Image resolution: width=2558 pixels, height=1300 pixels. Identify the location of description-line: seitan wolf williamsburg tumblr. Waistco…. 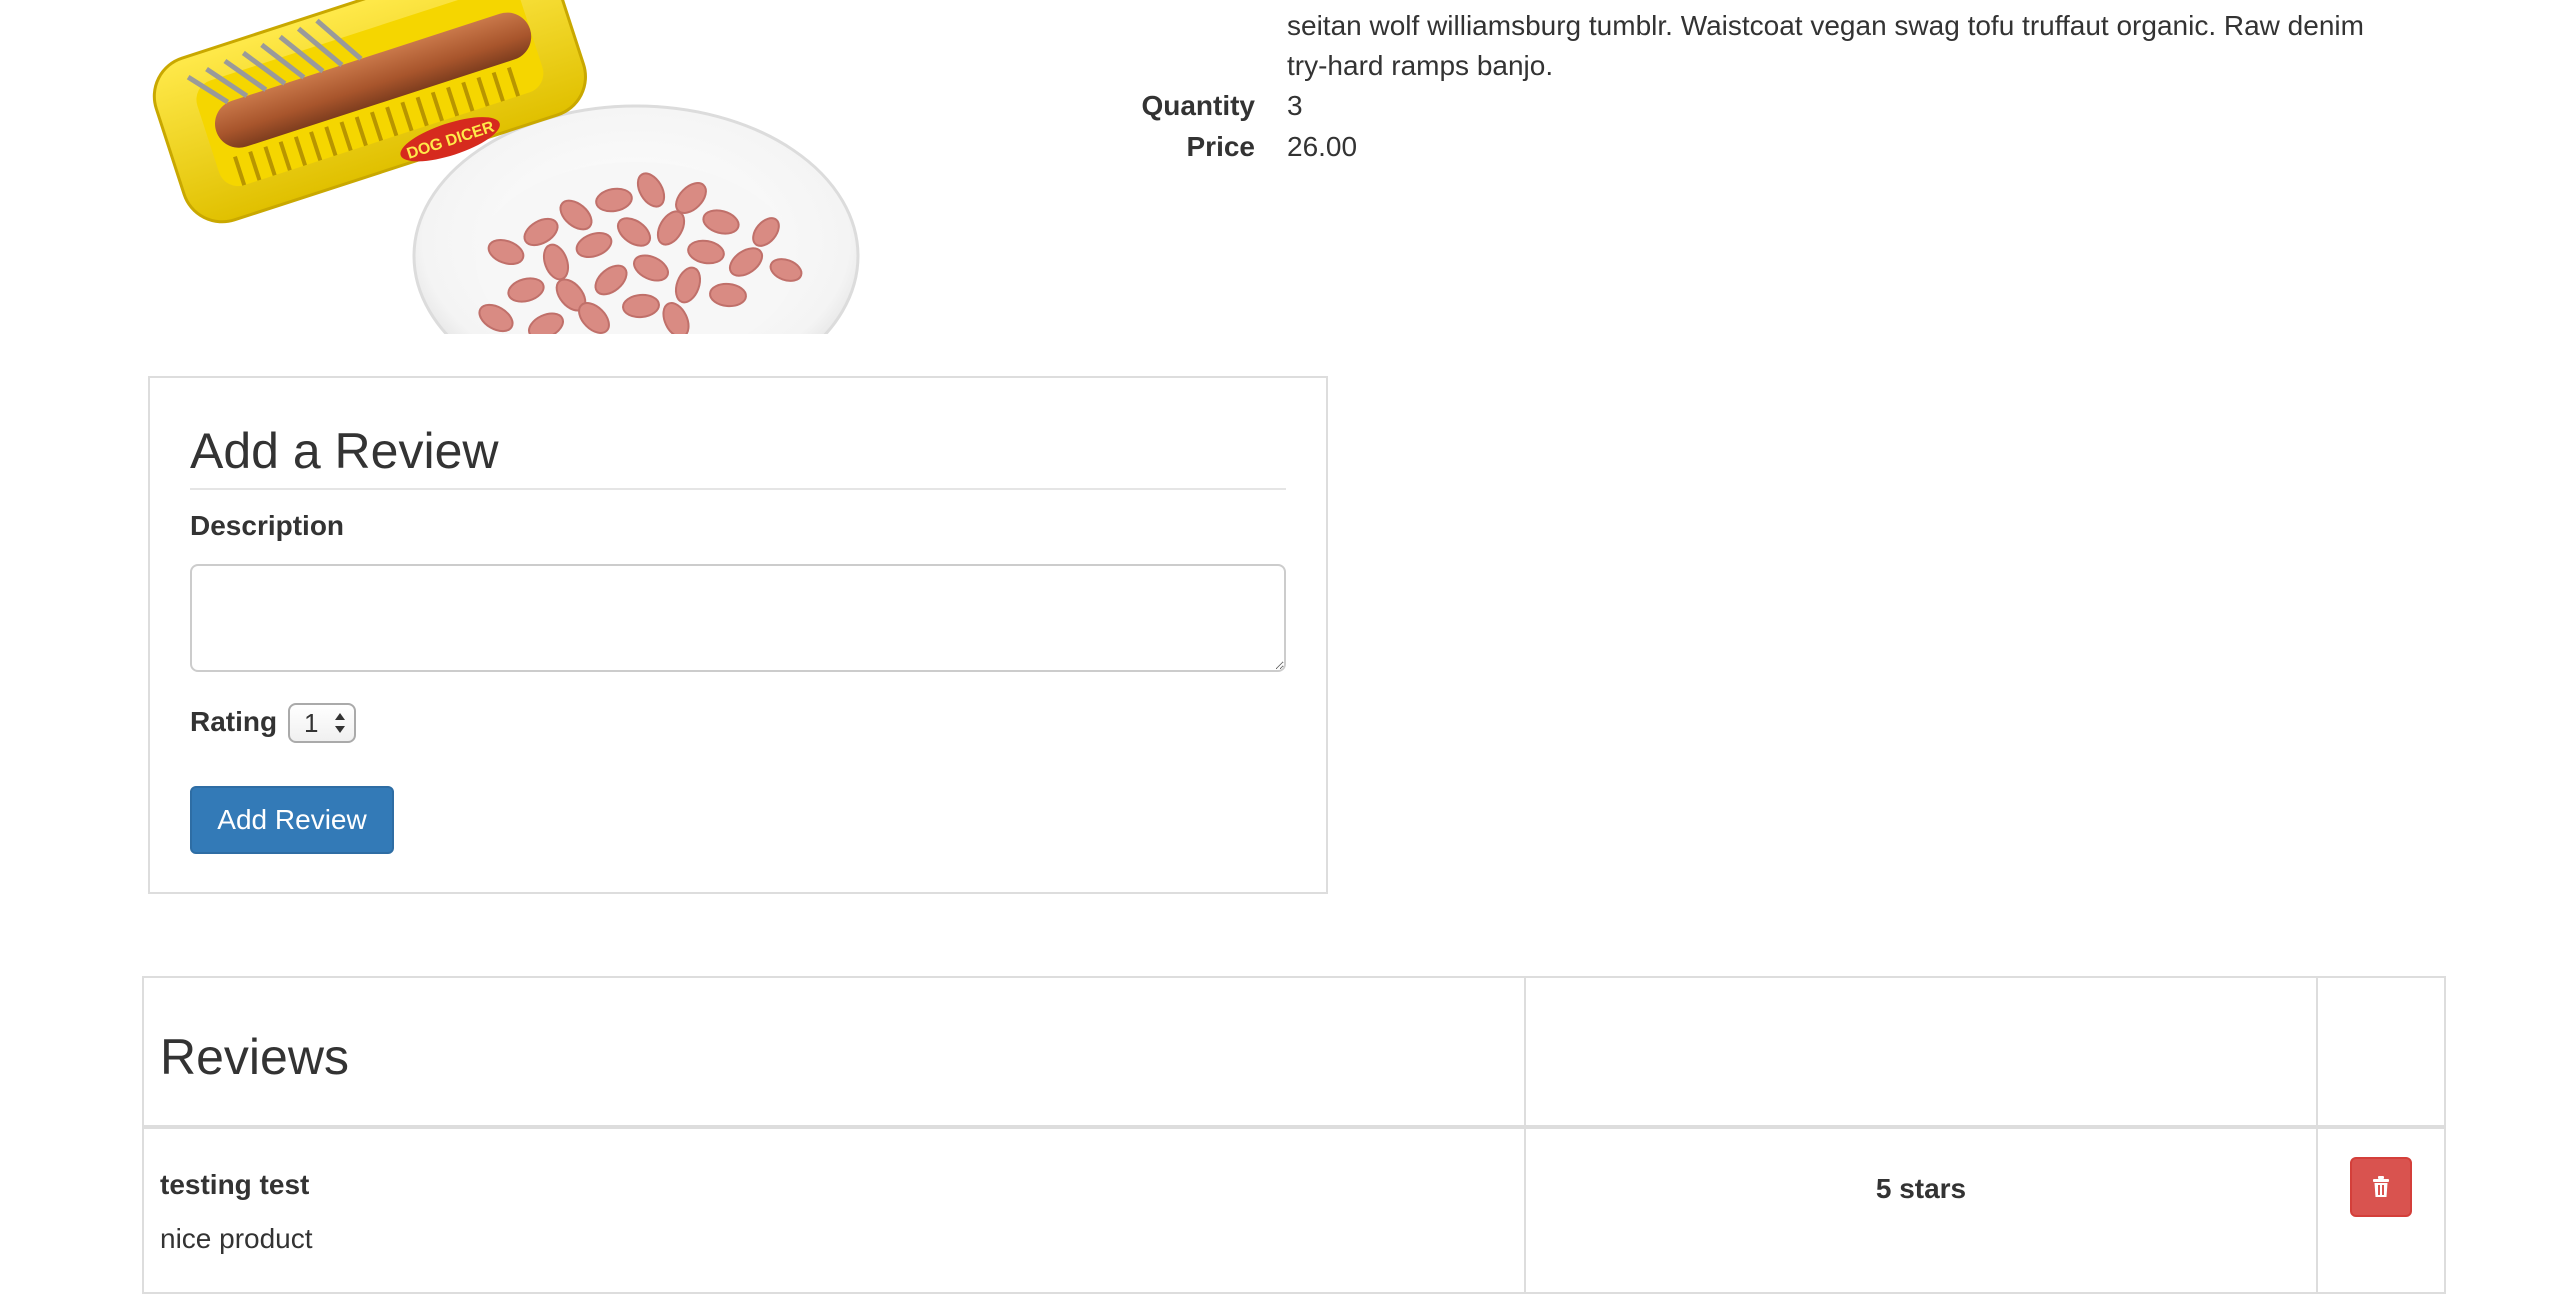
(1825, 25).